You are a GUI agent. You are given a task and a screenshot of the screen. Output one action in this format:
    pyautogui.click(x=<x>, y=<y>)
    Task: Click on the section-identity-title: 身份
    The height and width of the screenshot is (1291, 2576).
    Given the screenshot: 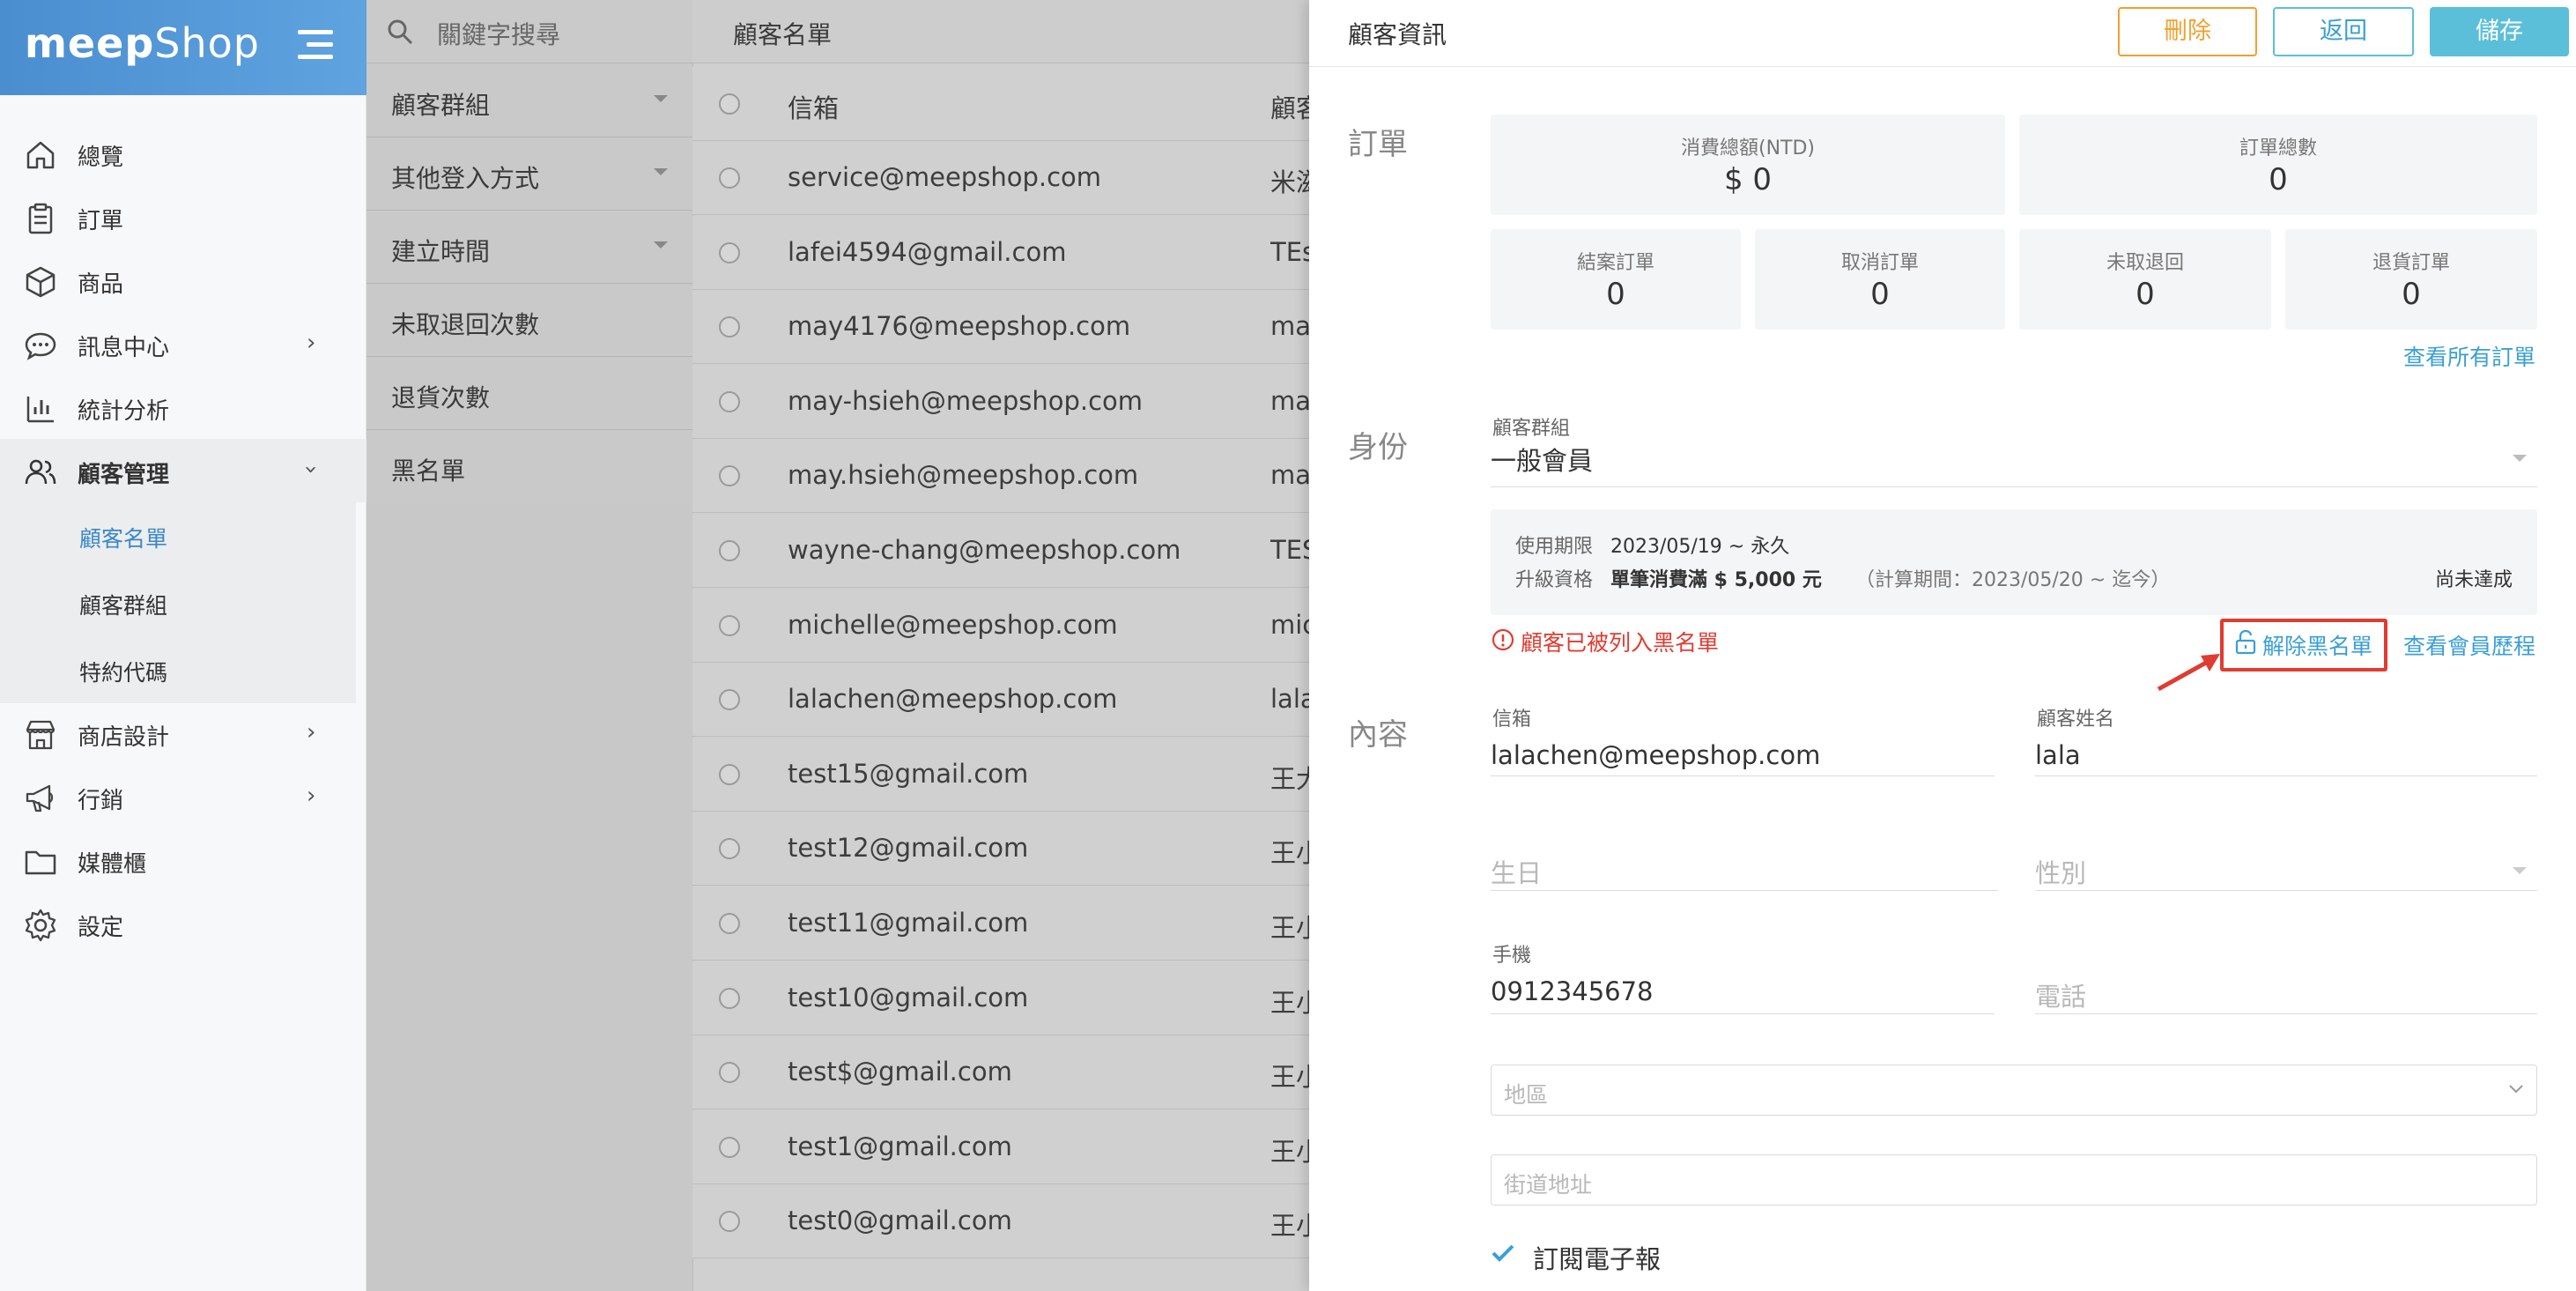 What is the action you would take?
    pyautogui.click(x=1378, y=447)
    